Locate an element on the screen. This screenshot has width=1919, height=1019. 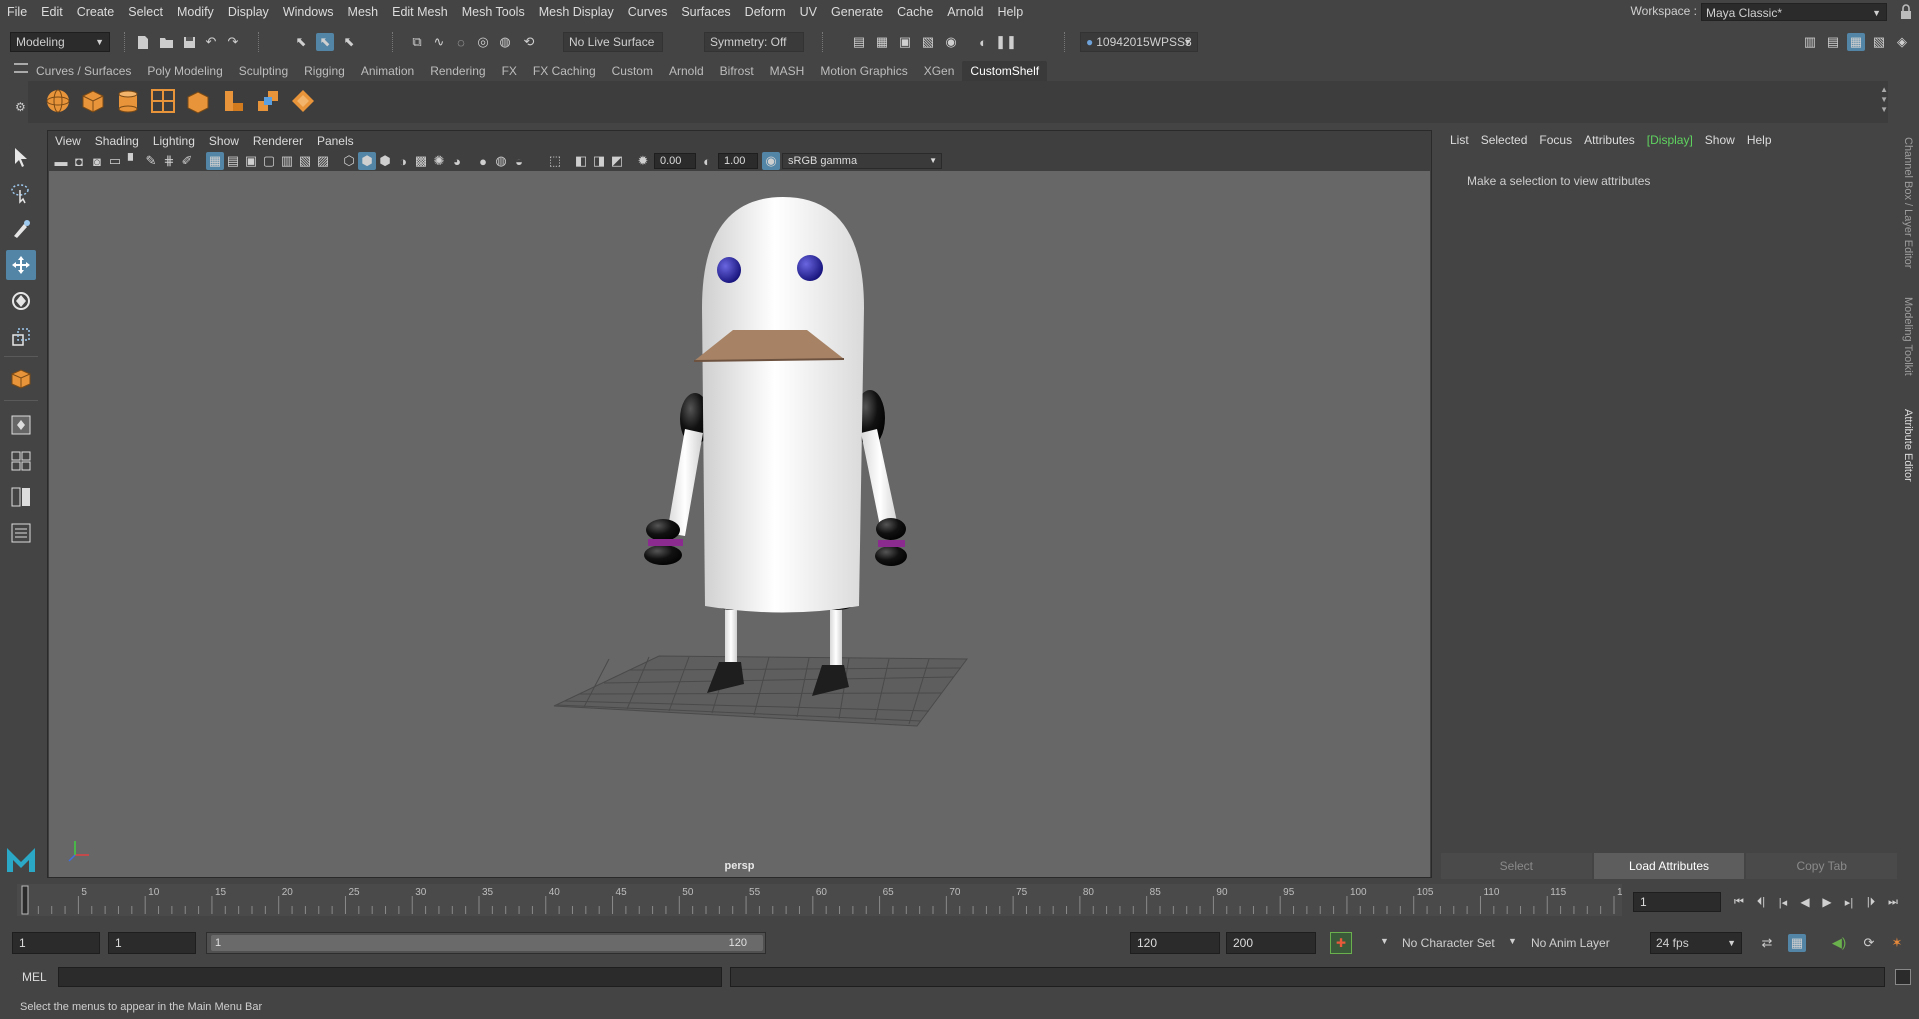
shelf-scroll-icon: ▲ ▼ ▼ is located at coordinates (1884, 100).